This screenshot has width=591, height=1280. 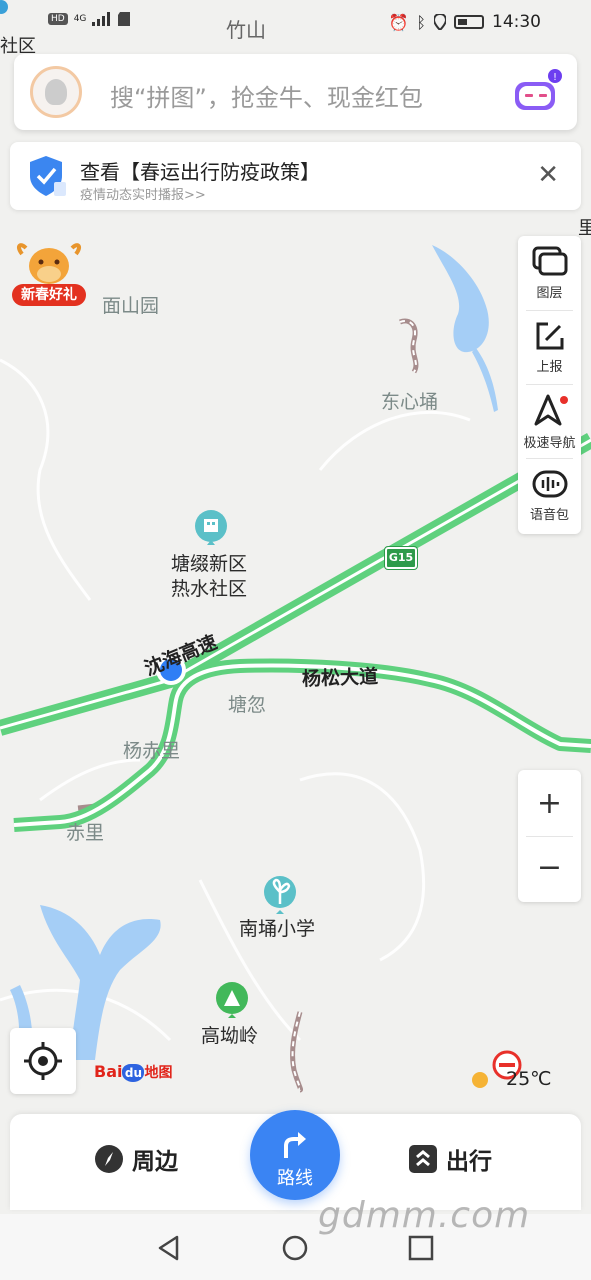 What do you see at coordinates (247, 703) in the screenshot?
I see `map-label-tanghu: 塘忽` at bounding box center [247, 703].